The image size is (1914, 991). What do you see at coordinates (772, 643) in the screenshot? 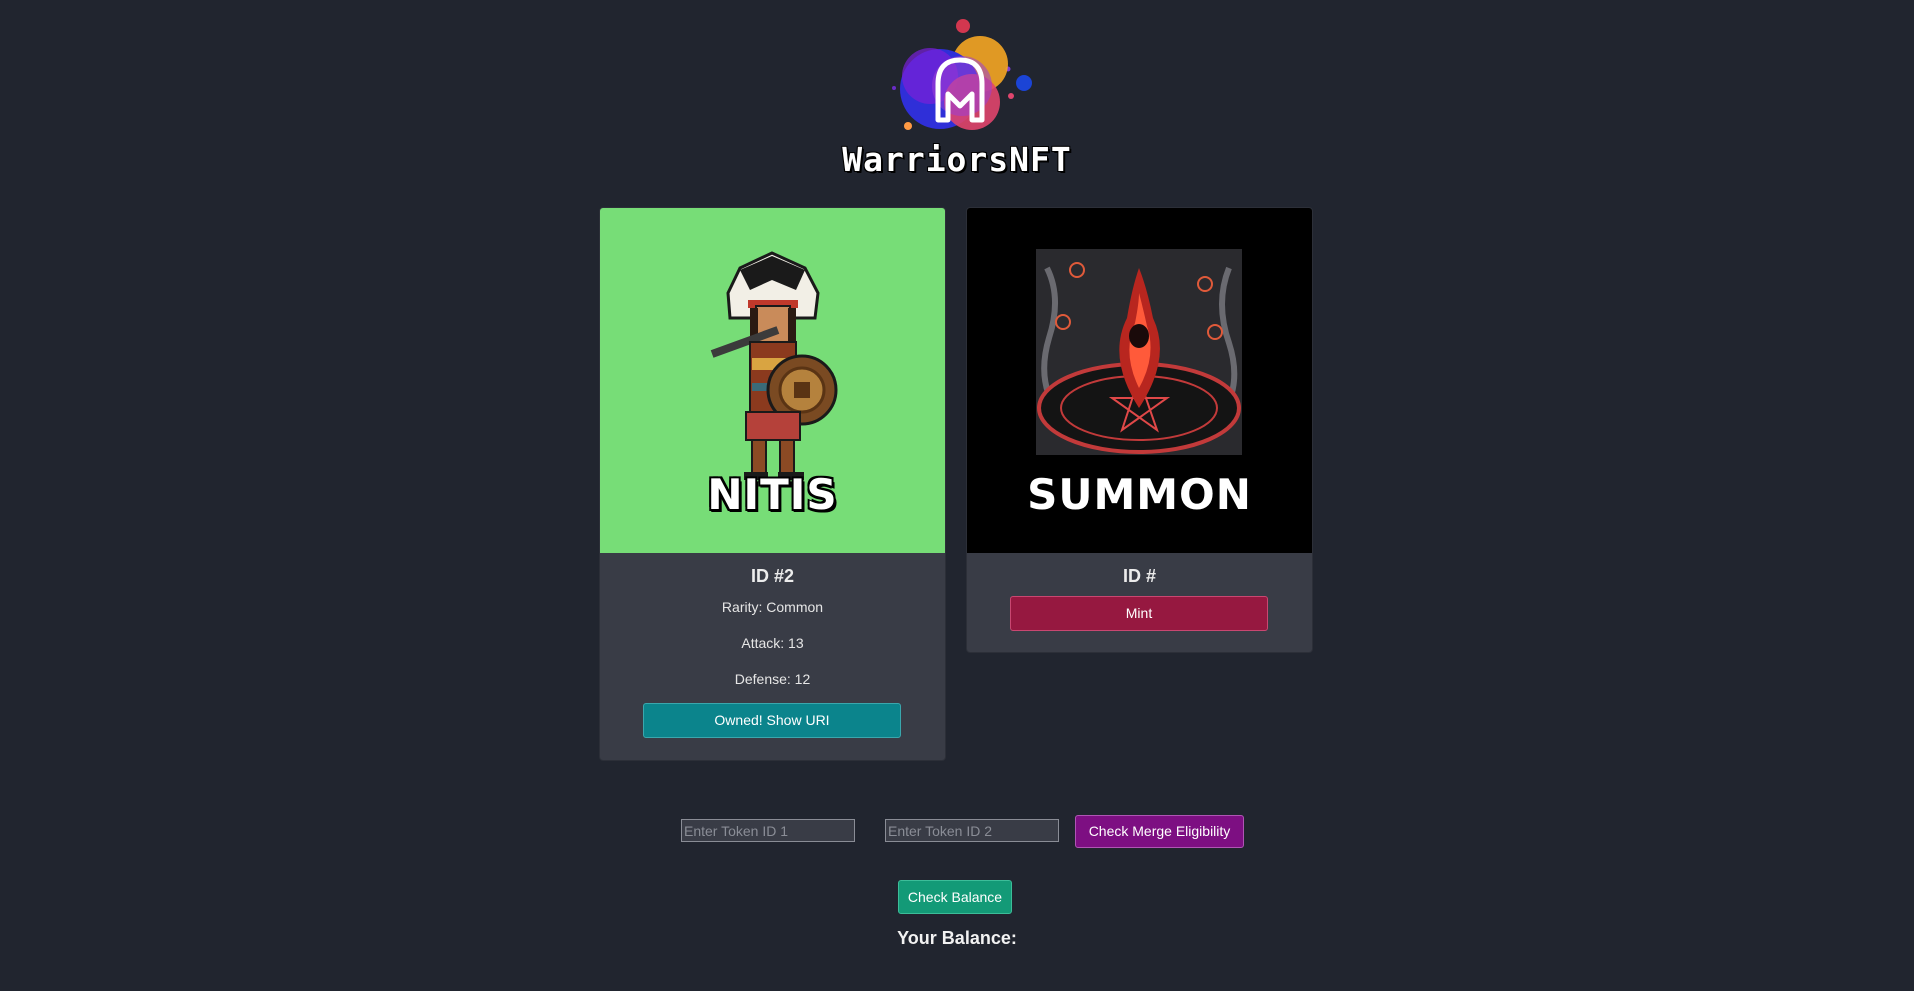
I see `attack-text: Attack: 13` at bounding box center [772, 643].